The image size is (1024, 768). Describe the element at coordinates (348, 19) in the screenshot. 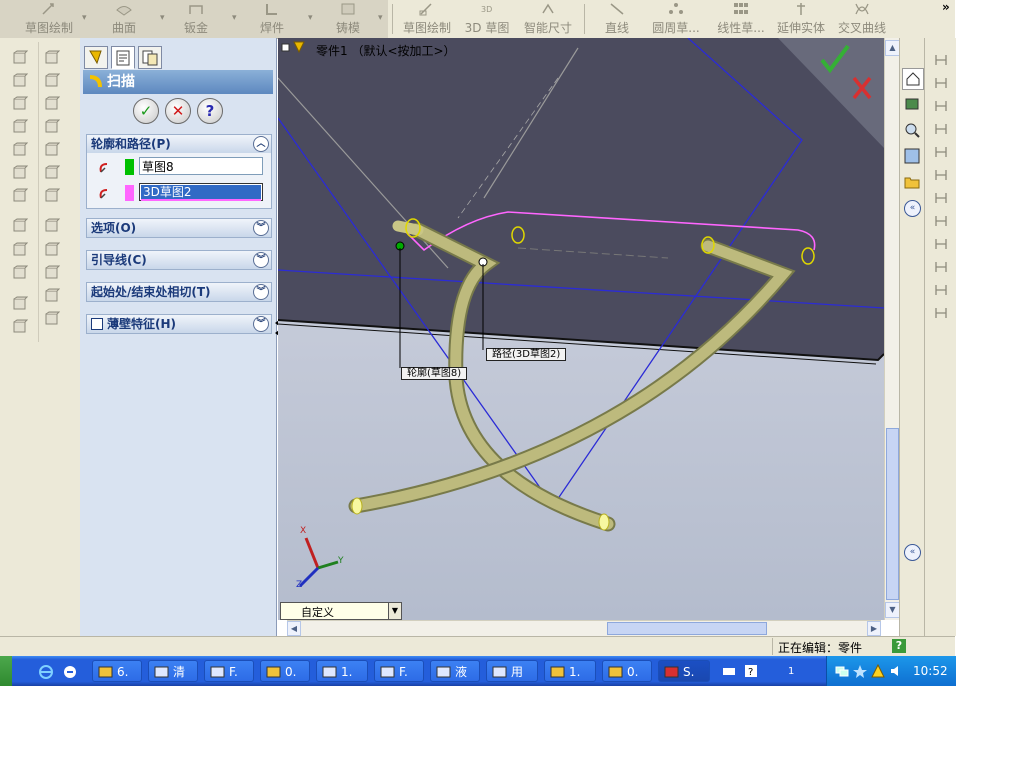

I see `toolbar-mold-button: 铸模` at that location.